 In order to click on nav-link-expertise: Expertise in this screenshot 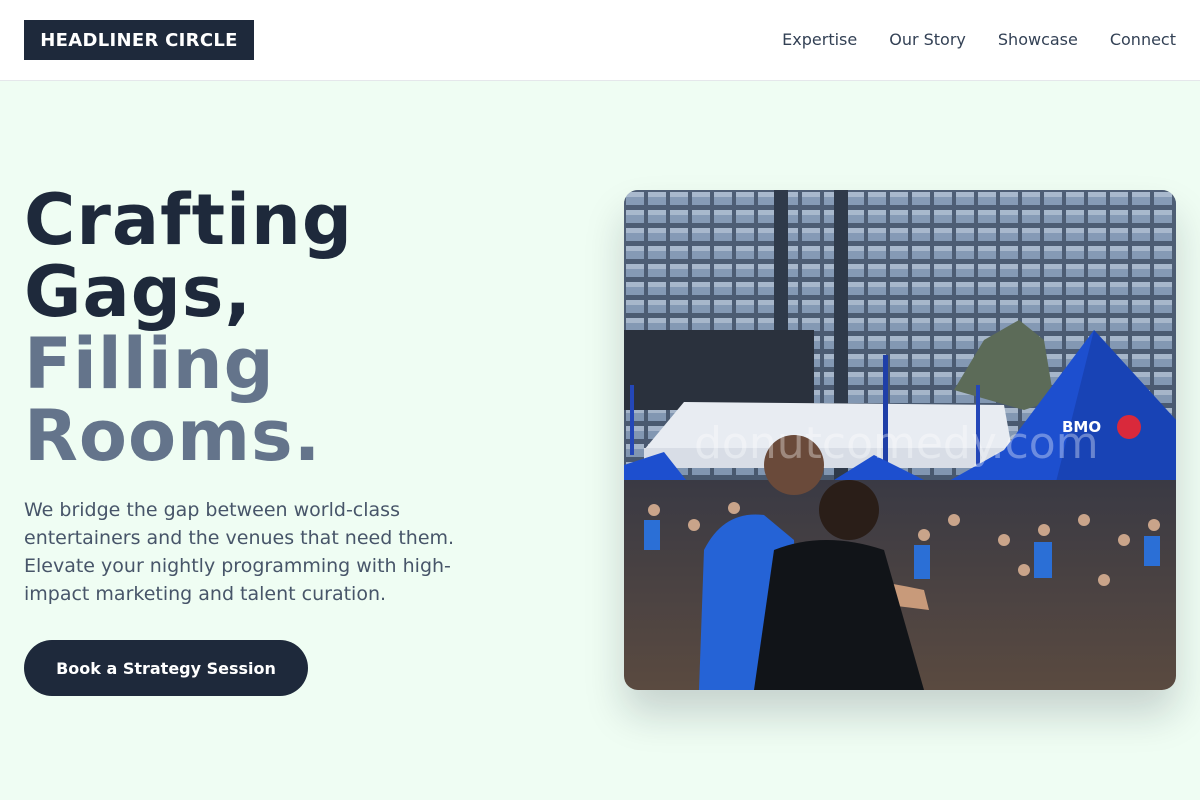, I will do `click(819, 39)`.